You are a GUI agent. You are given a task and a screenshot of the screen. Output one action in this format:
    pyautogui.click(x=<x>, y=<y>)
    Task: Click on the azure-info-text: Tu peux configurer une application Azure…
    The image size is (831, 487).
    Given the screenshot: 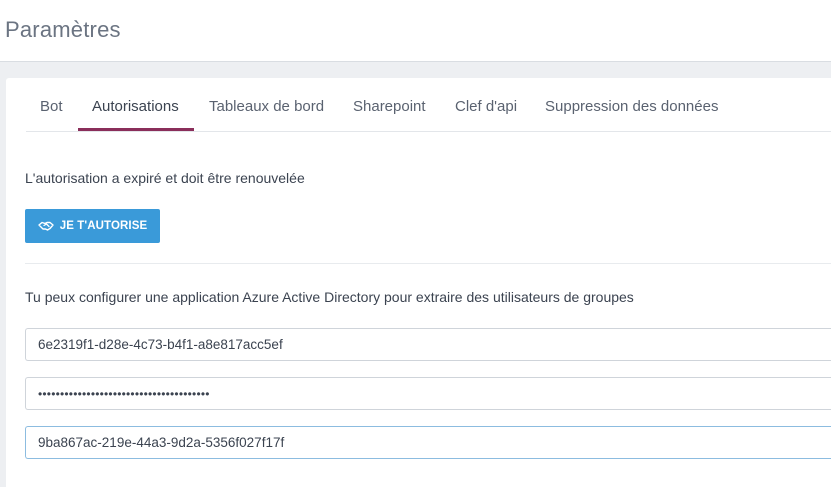 What is the action you would take?
    pyautogui.click(x=329, y=297)
    